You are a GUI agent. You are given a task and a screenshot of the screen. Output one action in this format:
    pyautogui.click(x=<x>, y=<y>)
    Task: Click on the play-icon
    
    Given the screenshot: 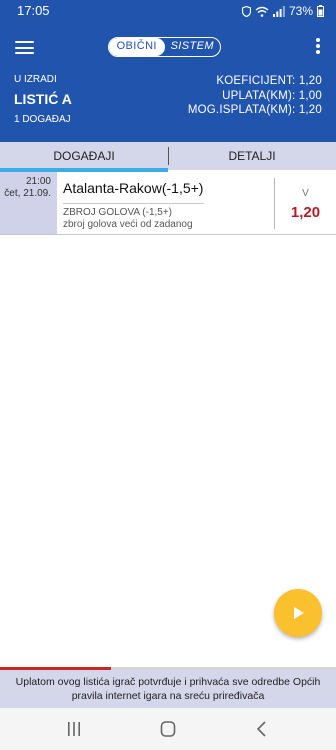 What is the action you would take?
    pyautogui.click(x=299, y=613)
    